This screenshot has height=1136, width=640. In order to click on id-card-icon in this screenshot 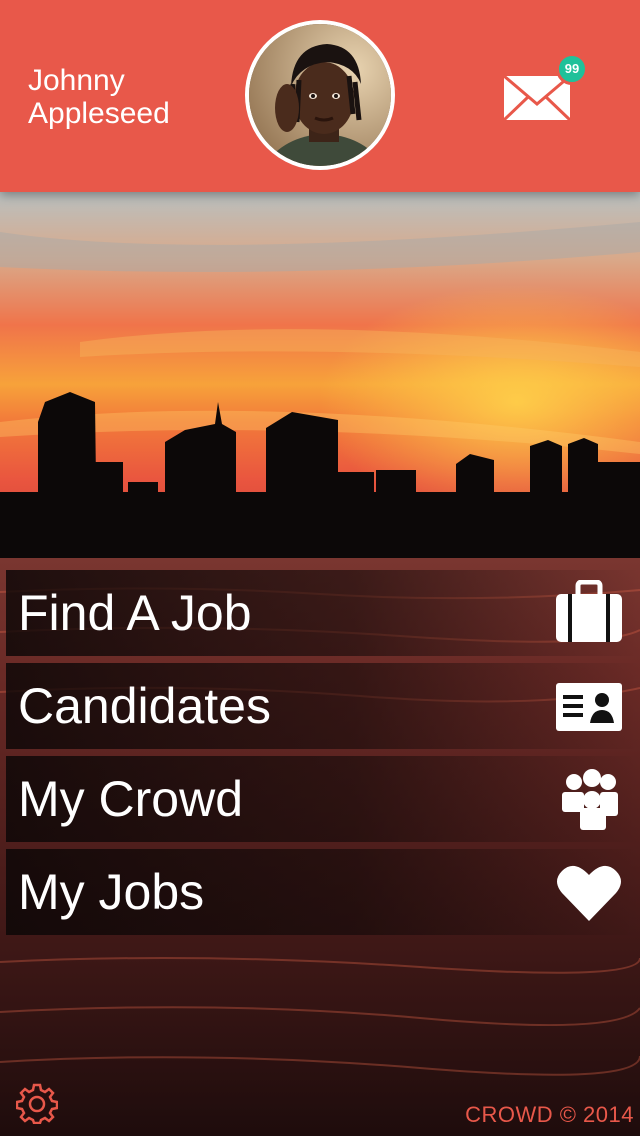, I will do `click(589, 707)`.